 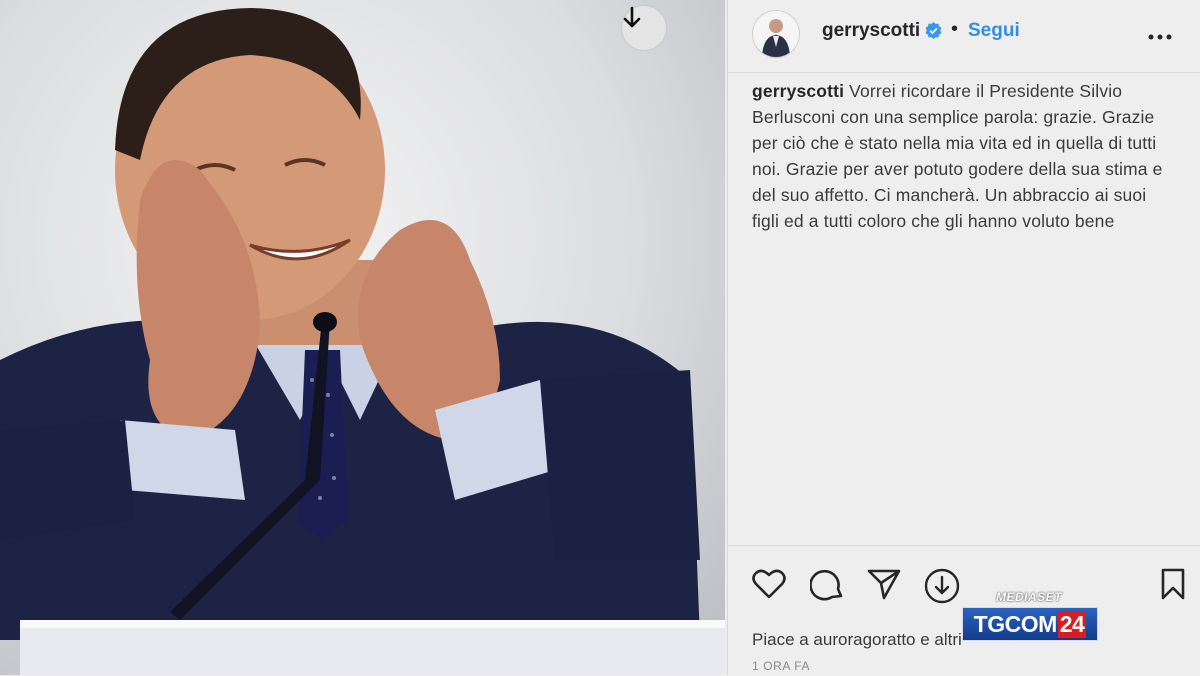 I want to click on heart-icon, so click(x=769, y=584).